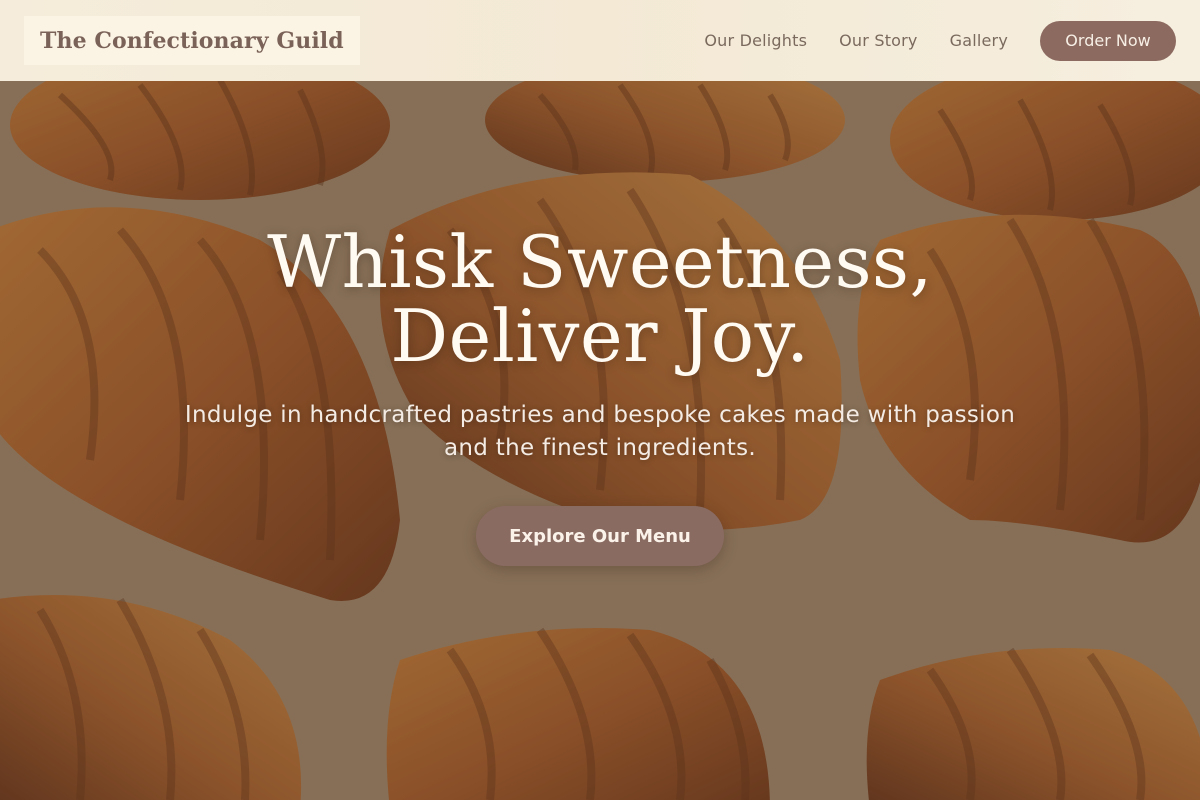 This screenshot has width=1200, height=800. What do you see at coordinates (755, 40) in the screenshot?
I see `nav-link-our-delights: Our Delights` at bounding box center [755, 40].